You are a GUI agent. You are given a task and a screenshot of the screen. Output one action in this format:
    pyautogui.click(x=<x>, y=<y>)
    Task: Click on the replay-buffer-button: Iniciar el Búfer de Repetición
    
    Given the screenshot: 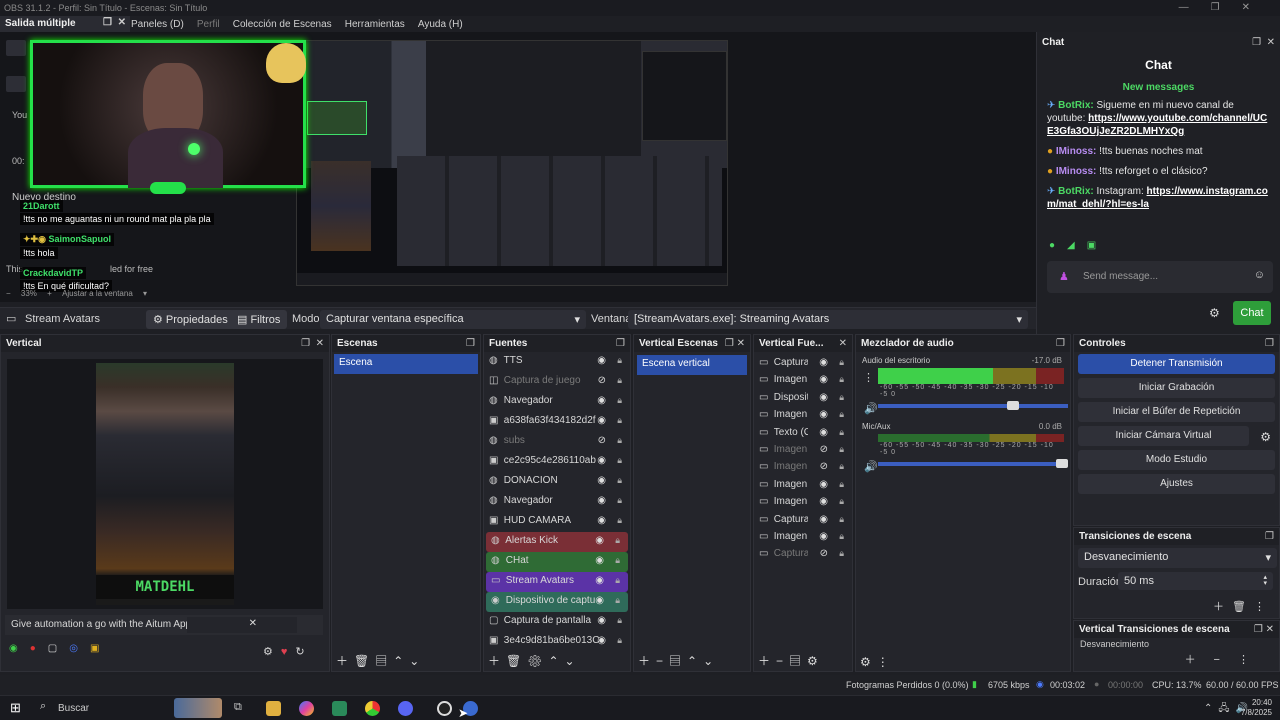 What is the action you would take?
    pyautogui.click(x=1176, y=412)
    